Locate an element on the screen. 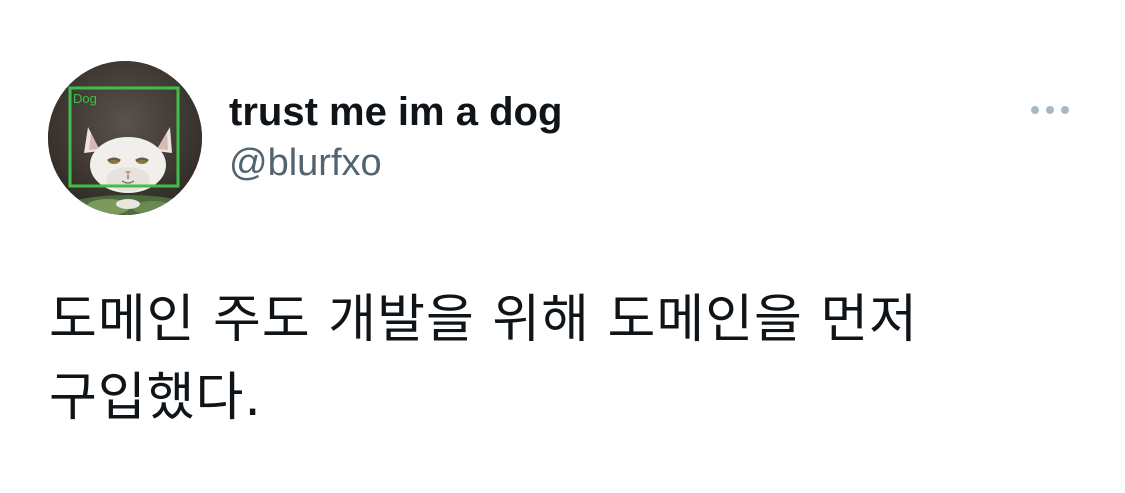 Image resolution: width=1125 pixels, height=493 pixels. more-options-button is located at coordinates (1050, 110).